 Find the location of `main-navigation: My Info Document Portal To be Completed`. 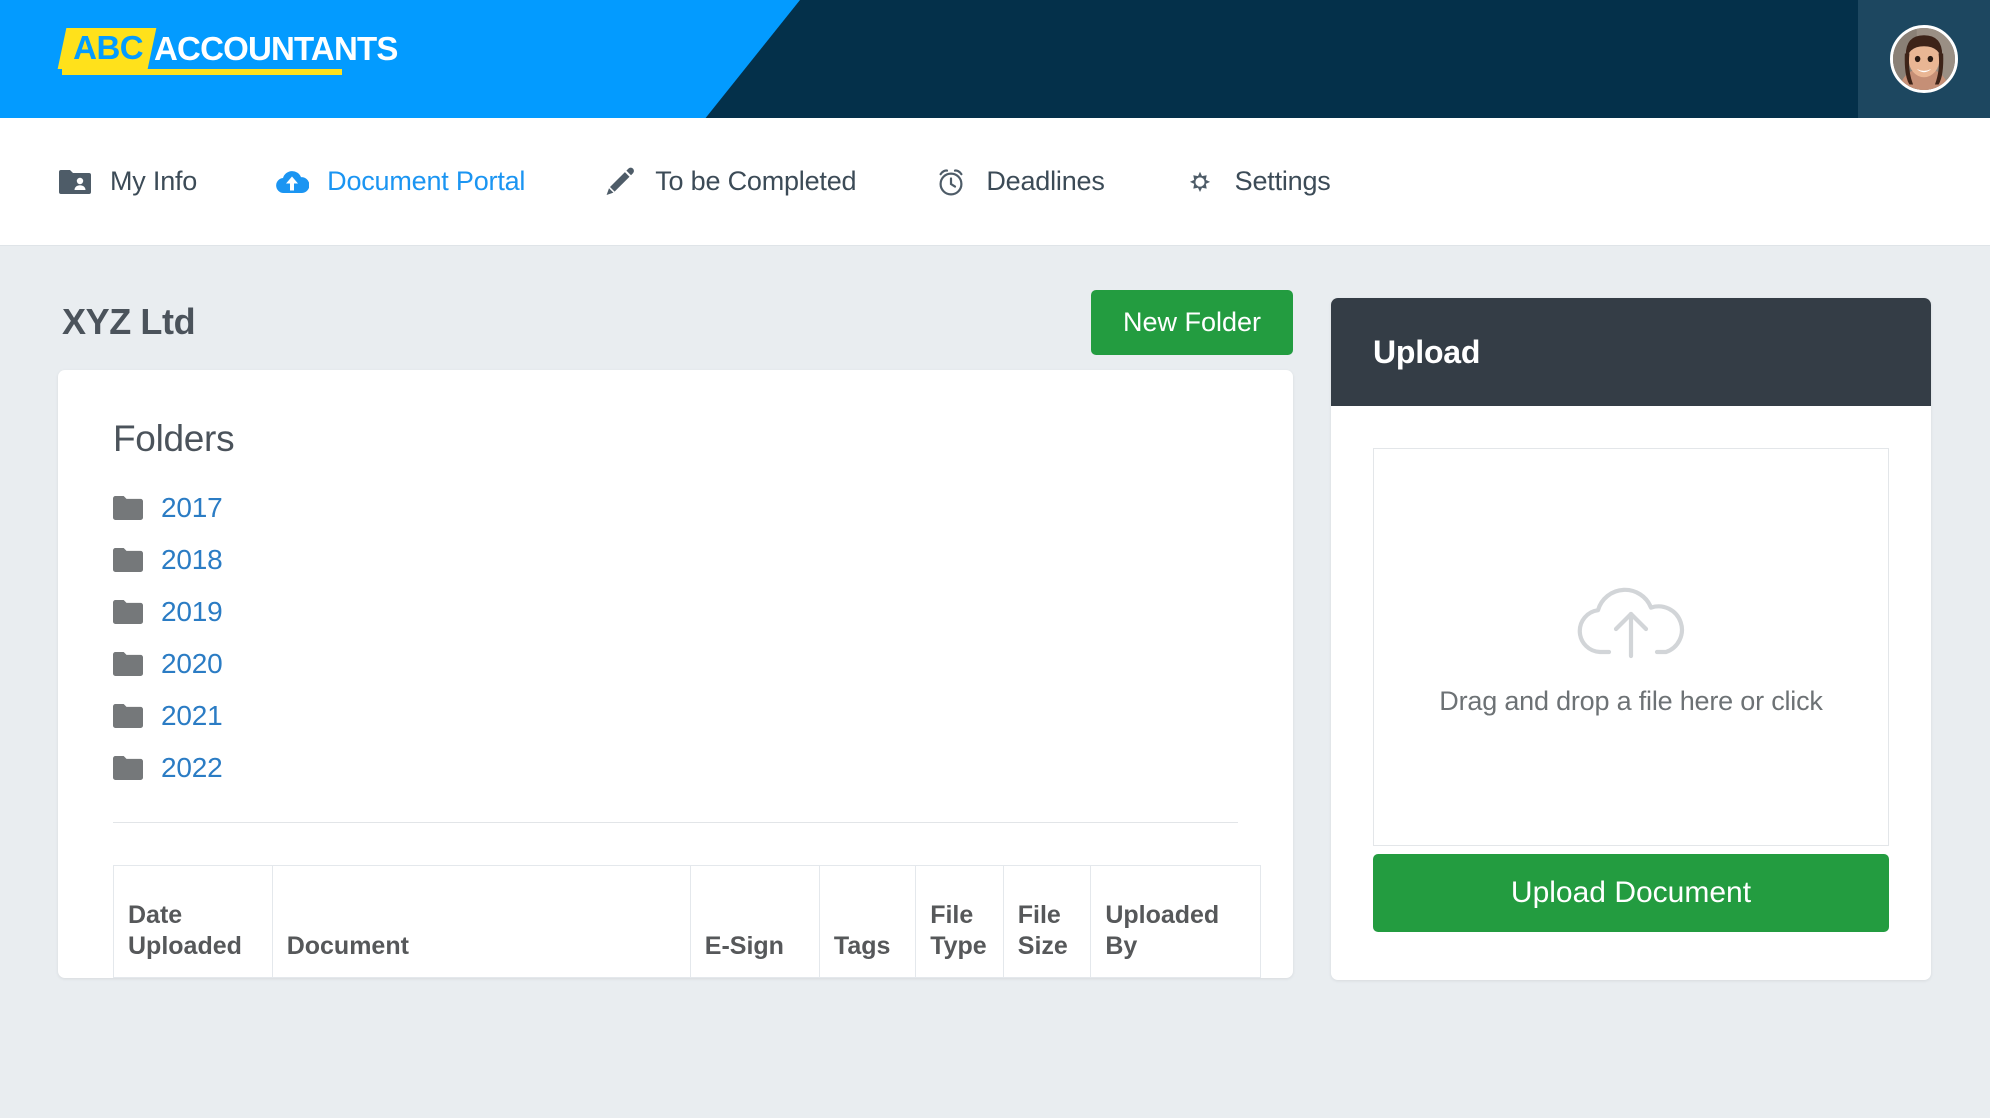

main-navigation: My Info Document Portal To be Completed is located at coordinates (995, 182).